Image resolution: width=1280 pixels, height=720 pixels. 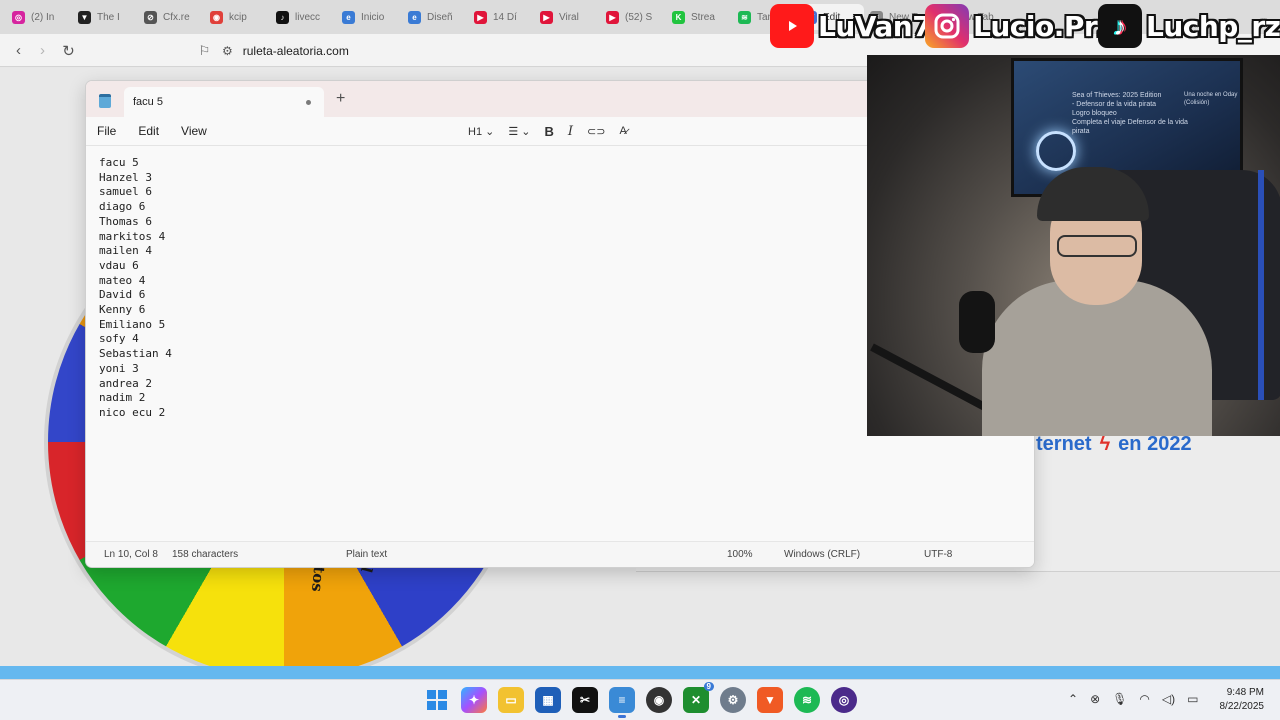 I want to click on spotify-icon: ≋, so click(x=807, y=700).